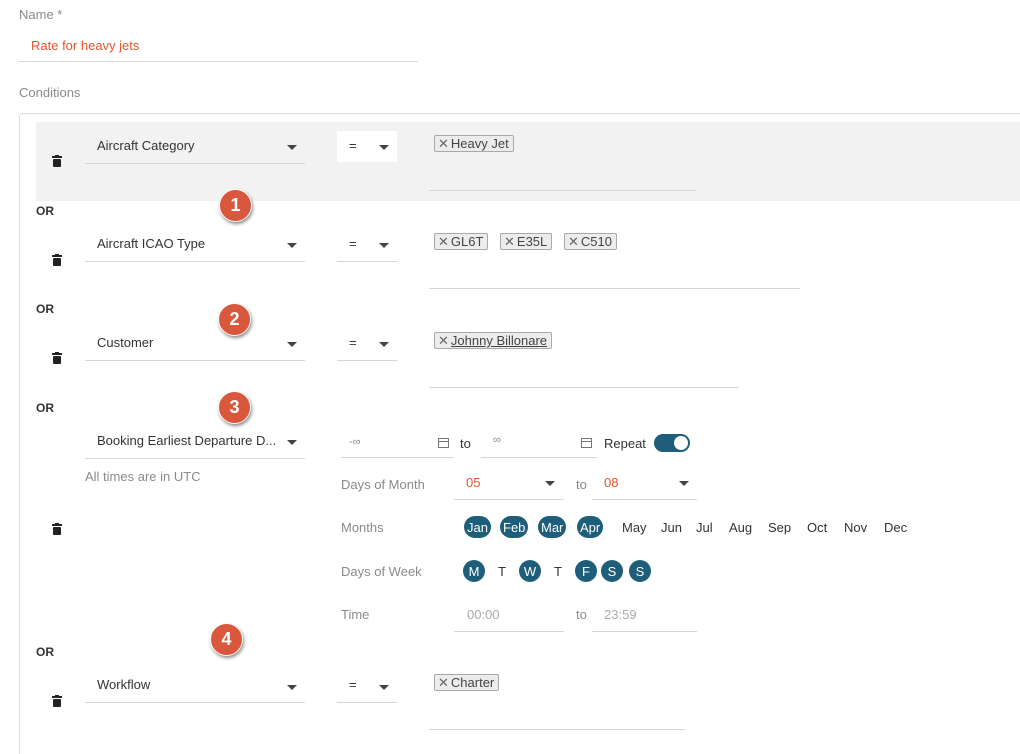 This screenshot has height=754, width=1020. I want to click on repeat-label: Repeat, so click(625, 443).